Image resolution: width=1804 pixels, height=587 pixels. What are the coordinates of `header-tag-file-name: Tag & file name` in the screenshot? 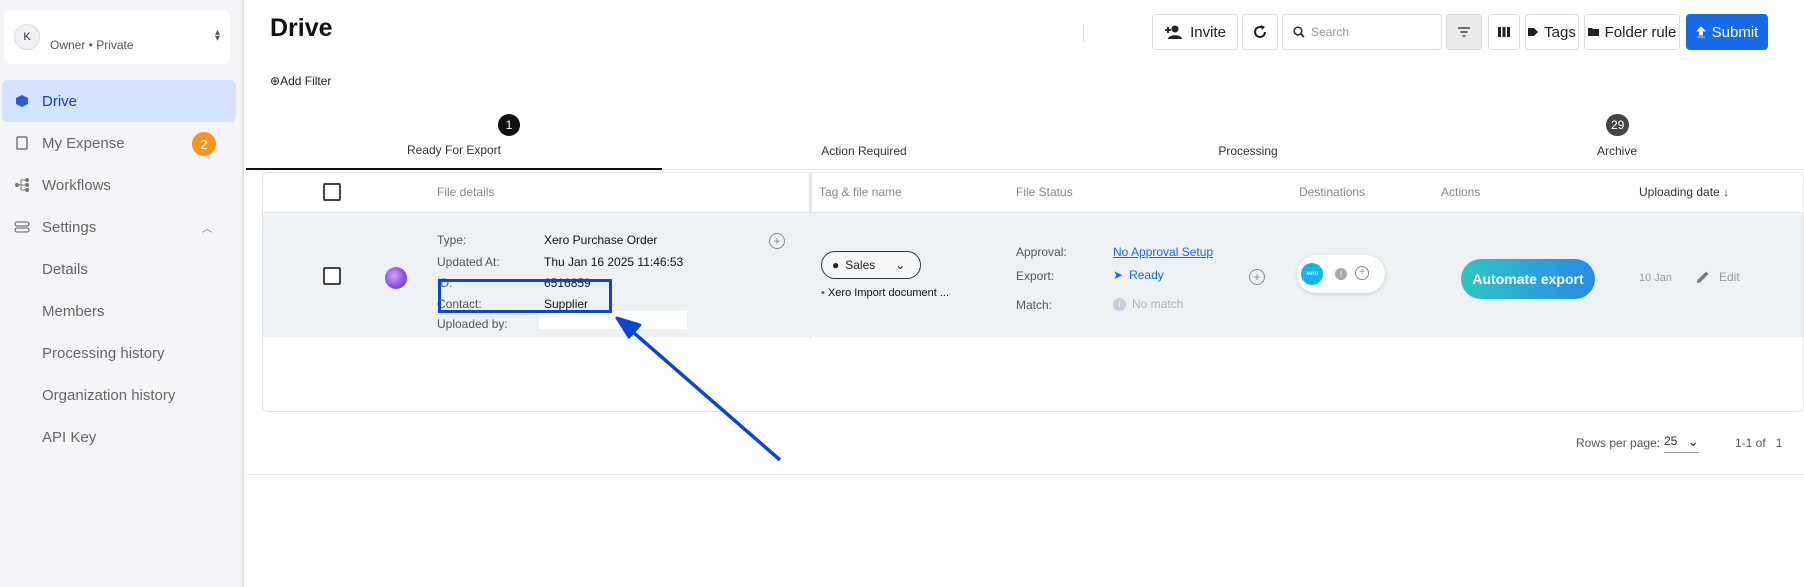 It's located at (860, 192).